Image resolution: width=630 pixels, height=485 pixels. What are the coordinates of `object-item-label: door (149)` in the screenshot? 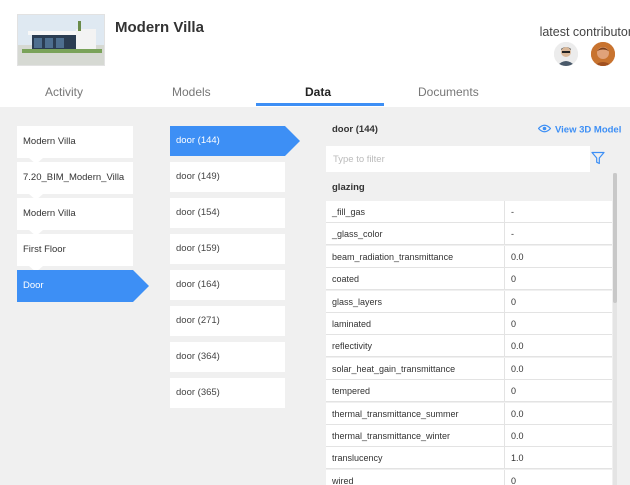 It's located at (198, 176).